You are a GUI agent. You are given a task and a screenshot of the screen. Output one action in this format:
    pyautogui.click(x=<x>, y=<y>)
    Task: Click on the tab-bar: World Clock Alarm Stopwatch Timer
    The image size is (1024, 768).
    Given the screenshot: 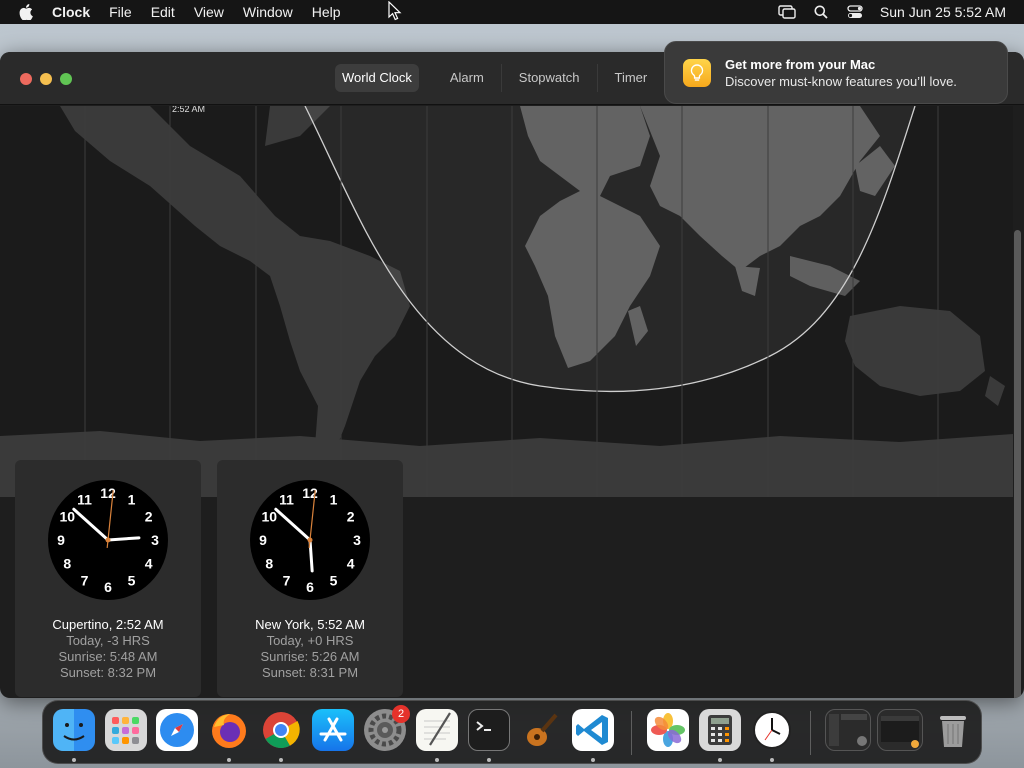 What is the action you would take?
    pyautogui.click(x=499, y=78)
    